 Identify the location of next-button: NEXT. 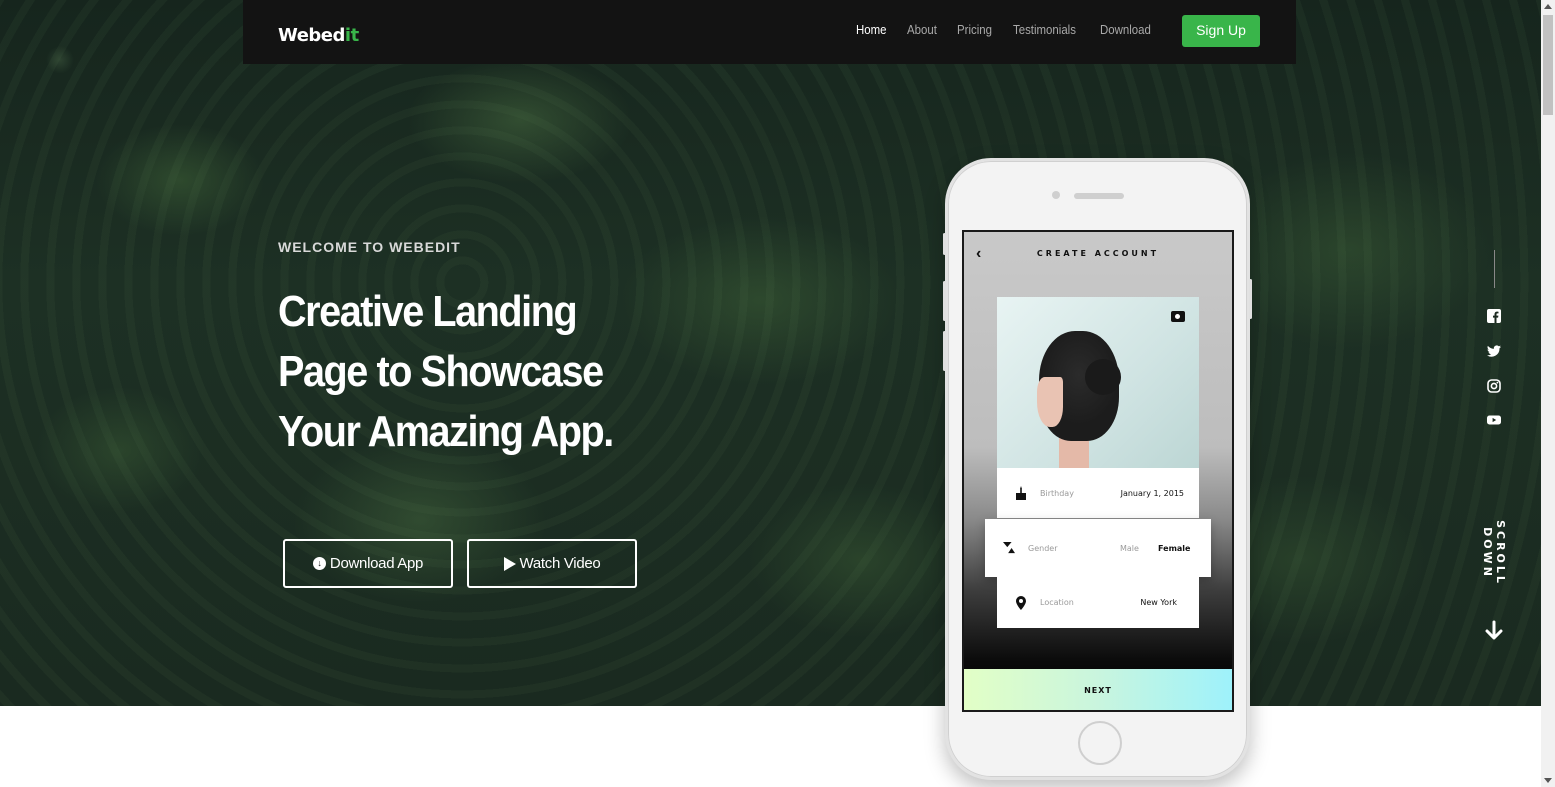
(1098, 689).